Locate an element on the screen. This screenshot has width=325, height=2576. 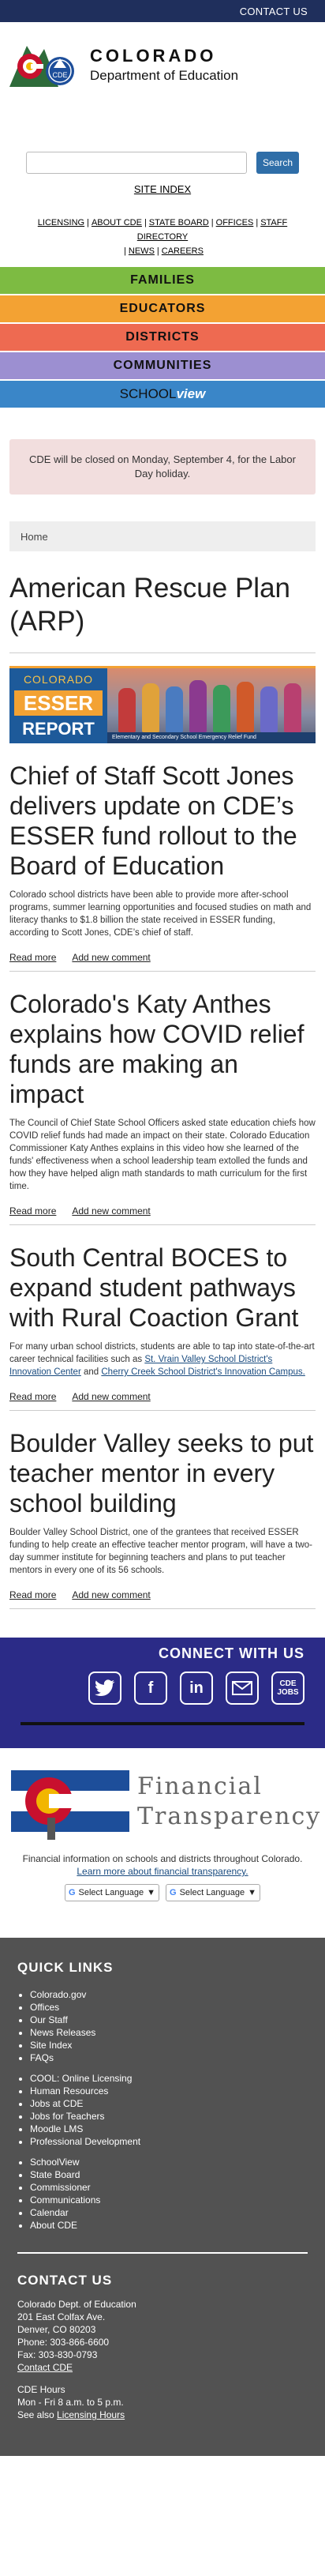
schoolview-part-b: view is located at coordinates (191, 393).